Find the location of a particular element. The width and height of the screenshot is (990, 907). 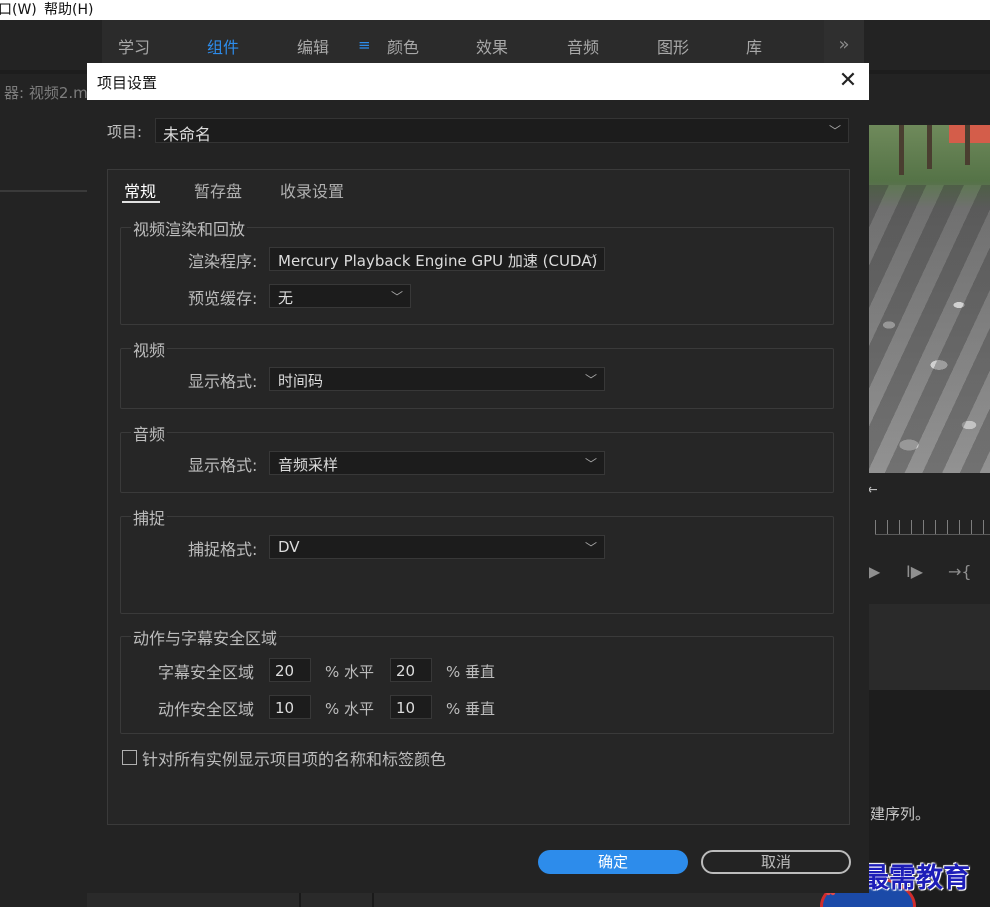

capture-format-label: 捕捉格式: is located at coordinates (223, 549).